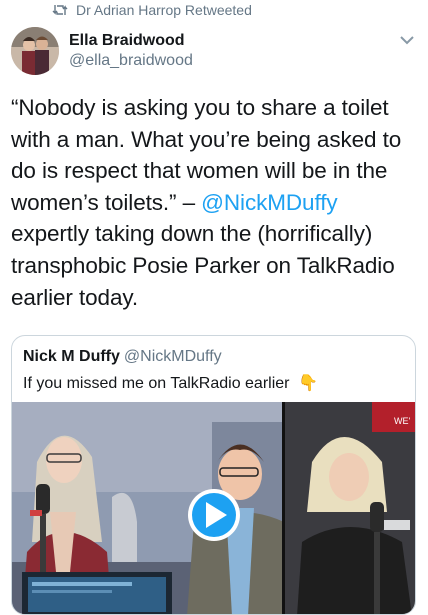 The height and width of the screenshot is (615, 428). I want to click on chevron-down-icon, so click(407, 40).